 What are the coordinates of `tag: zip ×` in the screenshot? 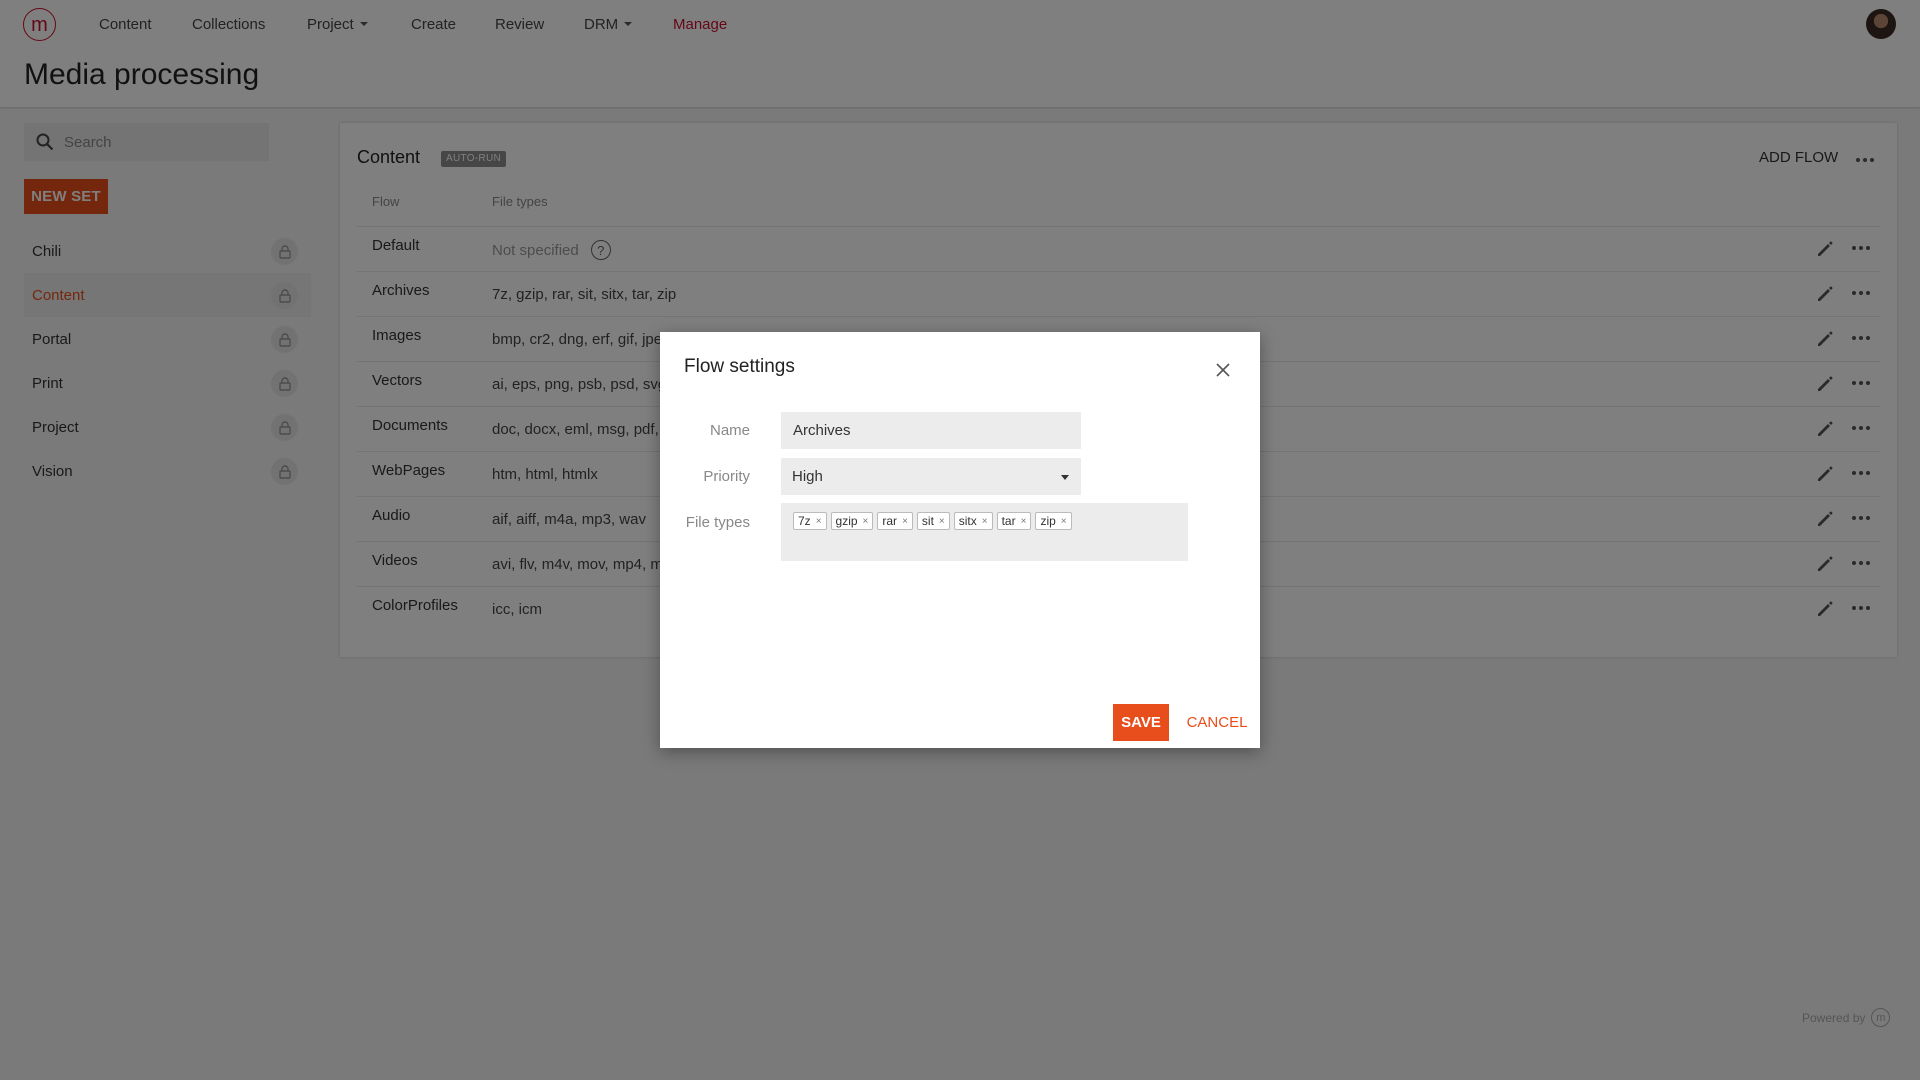 It's located at (1053, 521).